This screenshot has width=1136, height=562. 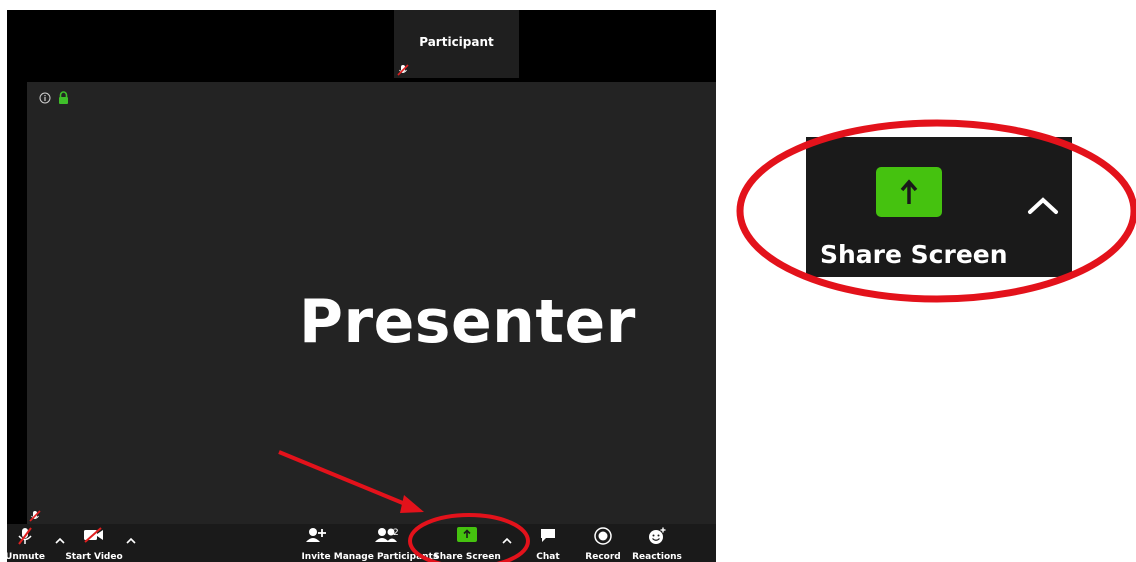 What do you see at coordinates (467, 543) in the screenshot?
I see `share-screen-button: Share Screen` at bounding box center [467, 543].